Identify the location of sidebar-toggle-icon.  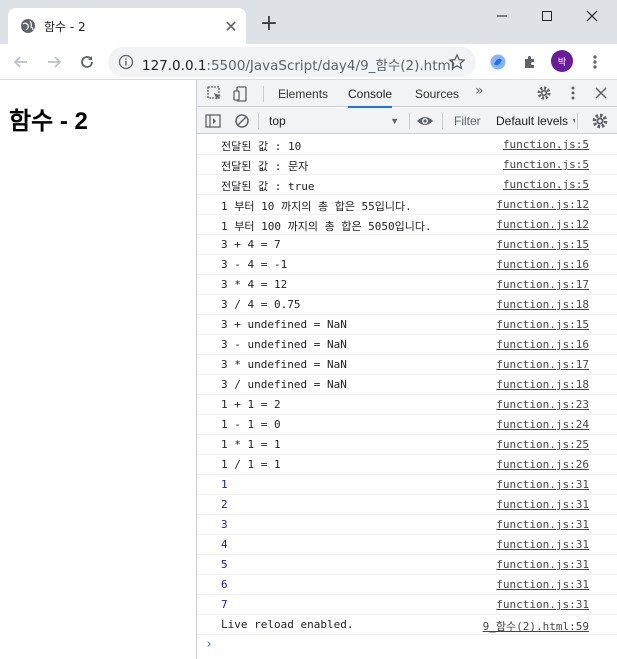
(213, 121).